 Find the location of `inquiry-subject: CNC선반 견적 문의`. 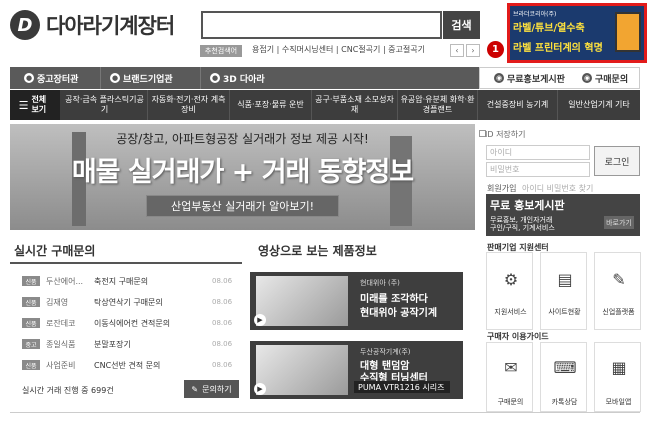

inquiry-subject: CNC선반 견적 문의 is located at coordinates (127, 365).